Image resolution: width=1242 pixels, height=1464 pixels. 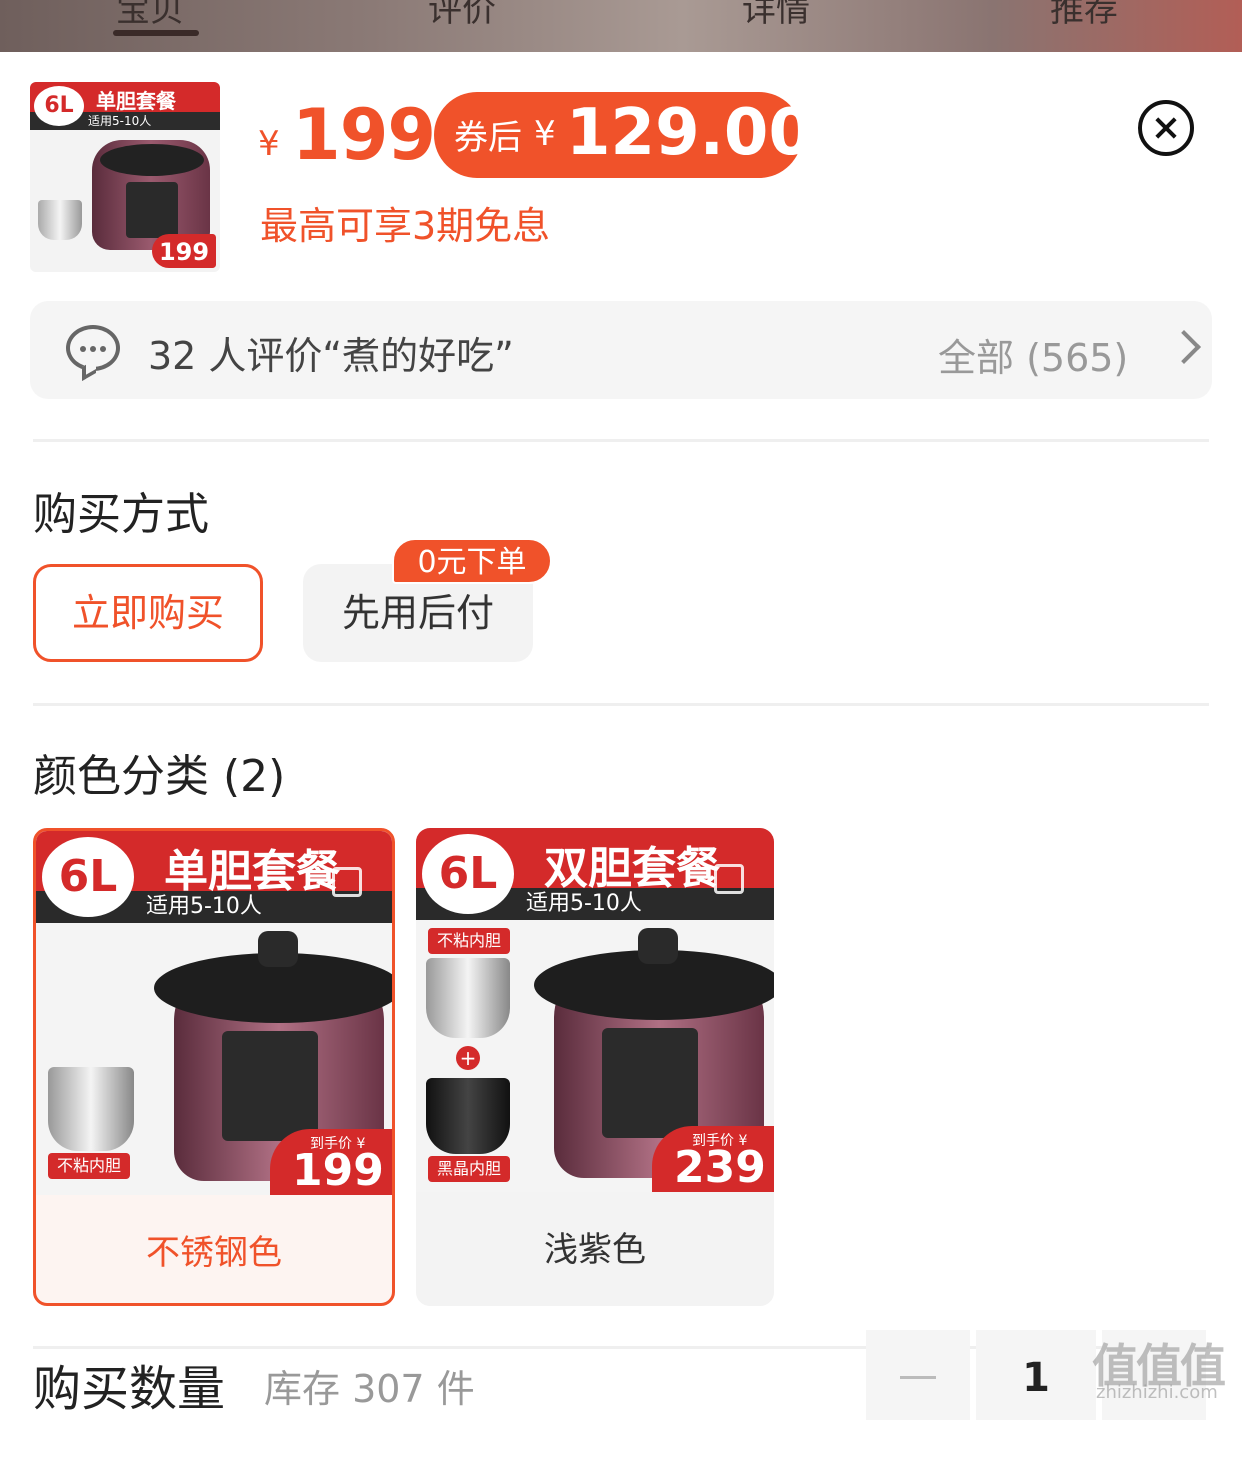 I want to click on variant-name: 不锈钢色, so click(x=214, y=1253).